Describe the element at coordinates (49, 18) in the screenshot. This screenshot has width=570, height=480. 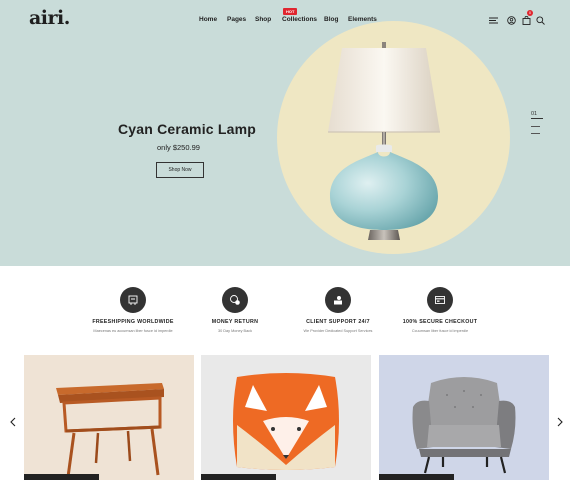
I see `logo: airi.` at that location.